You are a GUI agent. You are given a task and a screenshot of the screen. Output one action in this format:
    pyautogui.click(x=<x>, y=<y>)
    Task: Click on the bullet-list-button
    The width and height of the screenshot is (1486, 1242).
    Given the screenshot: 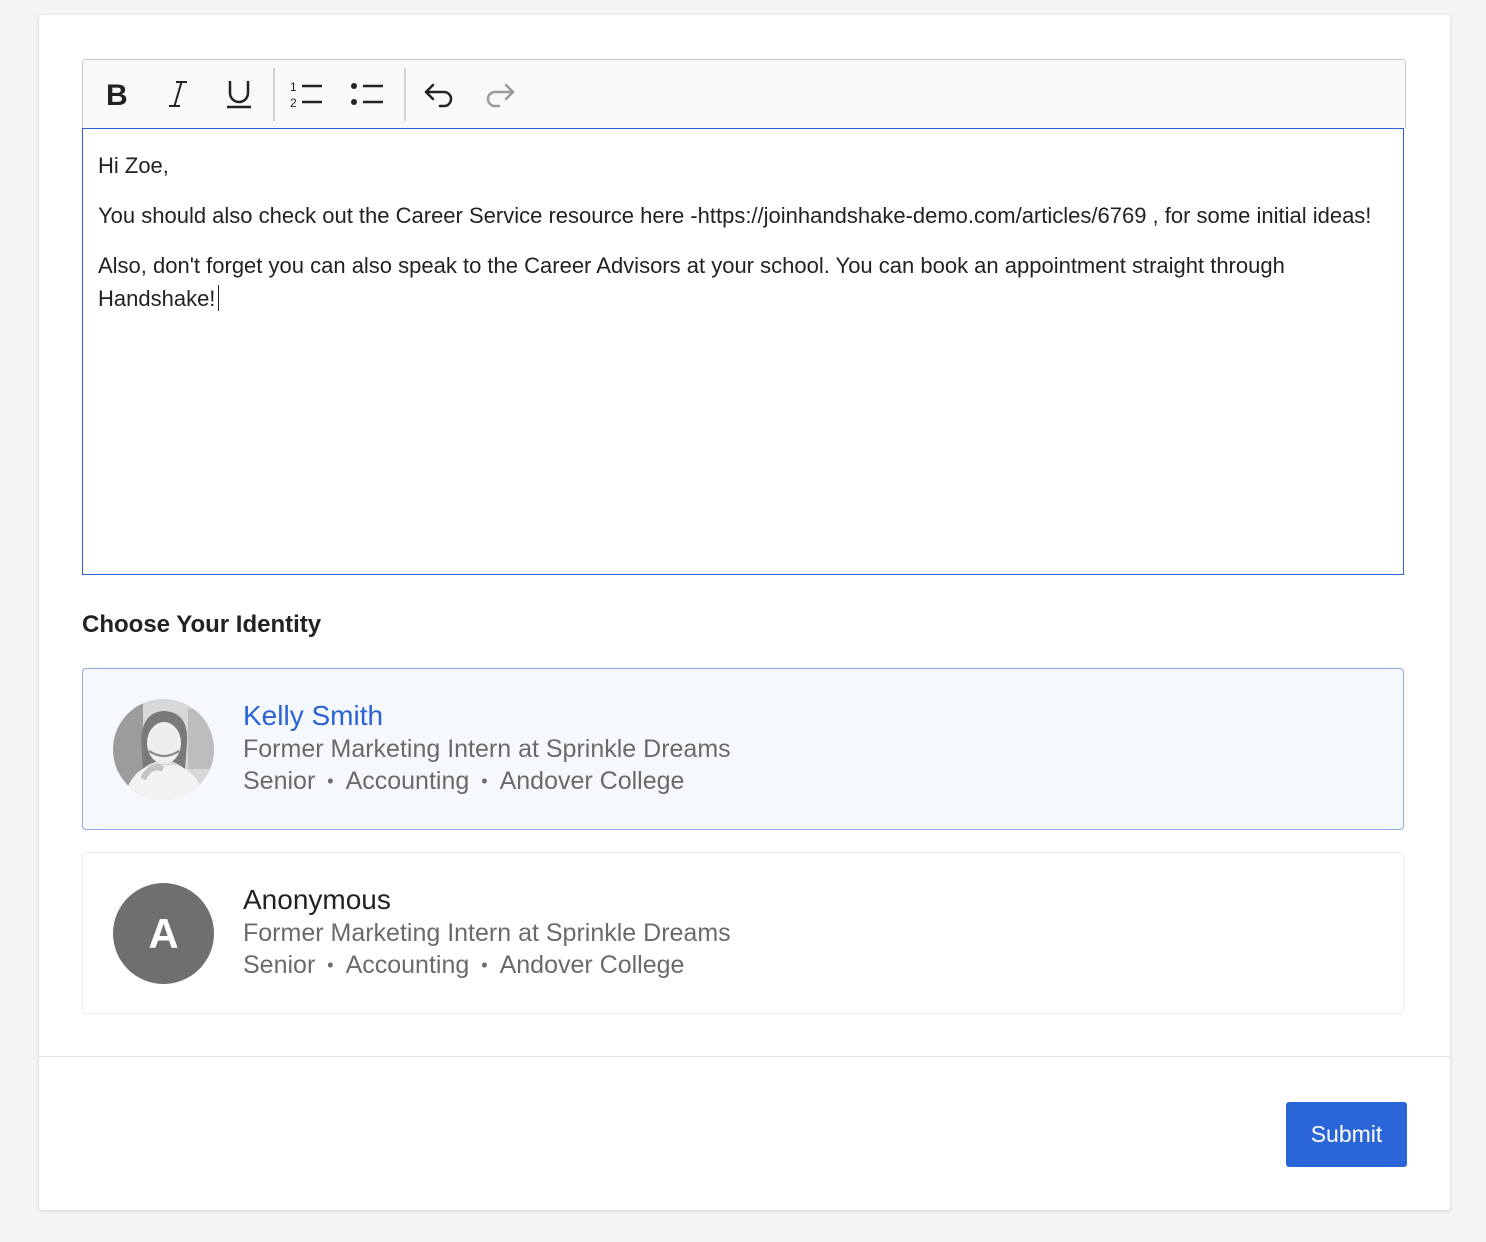 What is the action you would take?
    pyautogui.click(x=367, y=94)
    